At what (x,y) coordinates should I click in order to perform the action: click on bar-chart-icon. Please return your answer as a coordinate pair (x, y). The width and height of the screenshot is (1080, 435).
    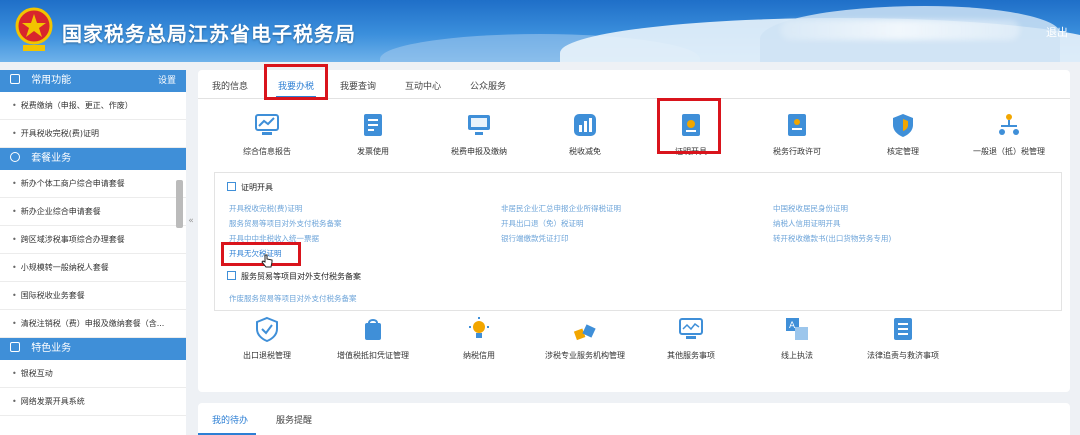
    Looking at the image, I should click on (585, 125).